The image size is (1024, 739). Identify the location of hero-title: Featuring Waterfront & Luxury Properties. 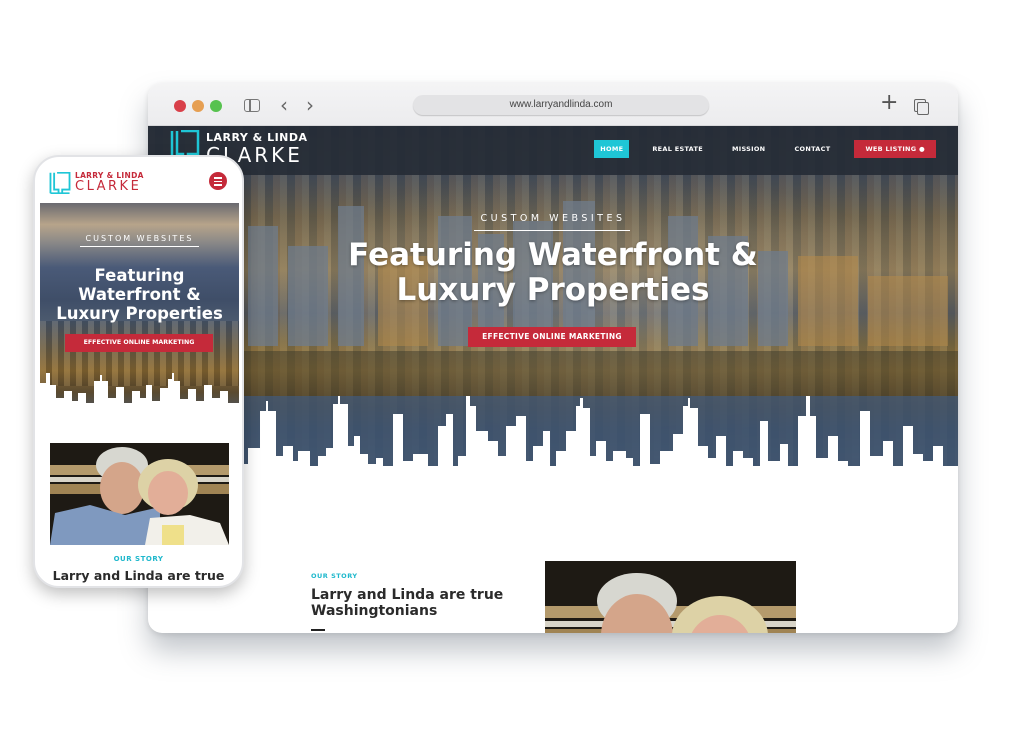
(553, 273).